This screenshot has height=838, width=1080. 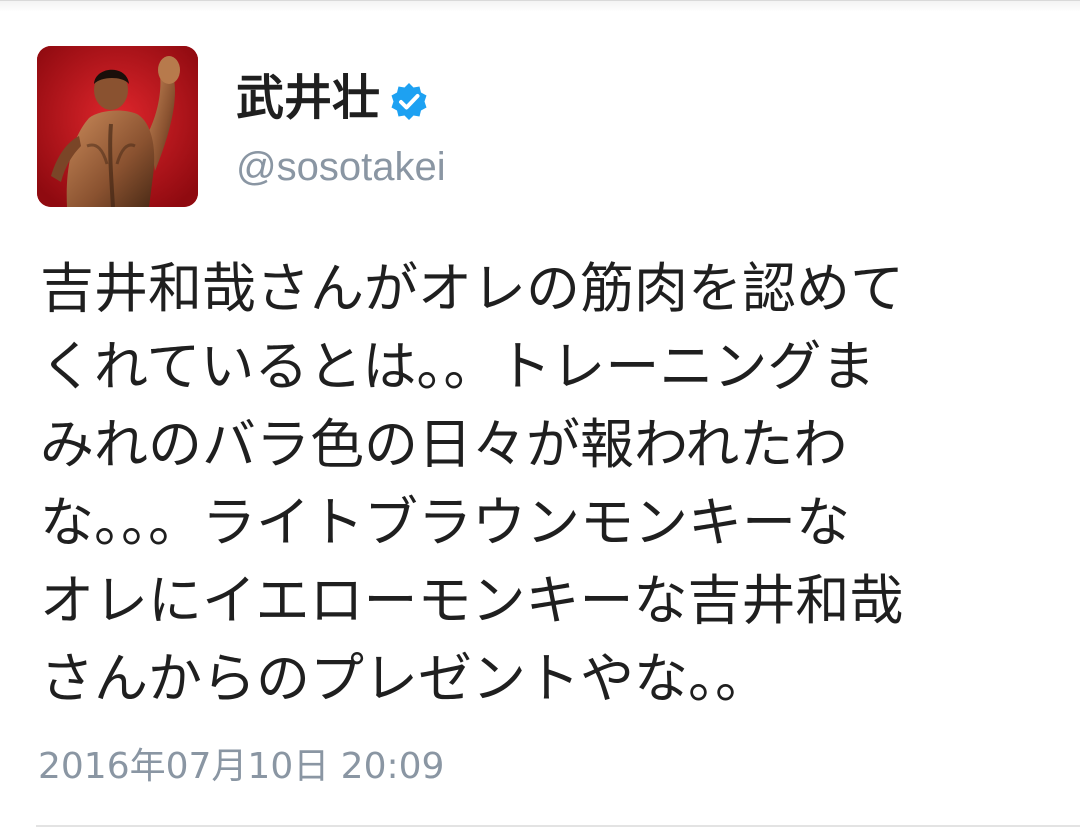 I want to click on tweet-text-line: さんからのプレゼントやな。。, so click(x=404, y=678).